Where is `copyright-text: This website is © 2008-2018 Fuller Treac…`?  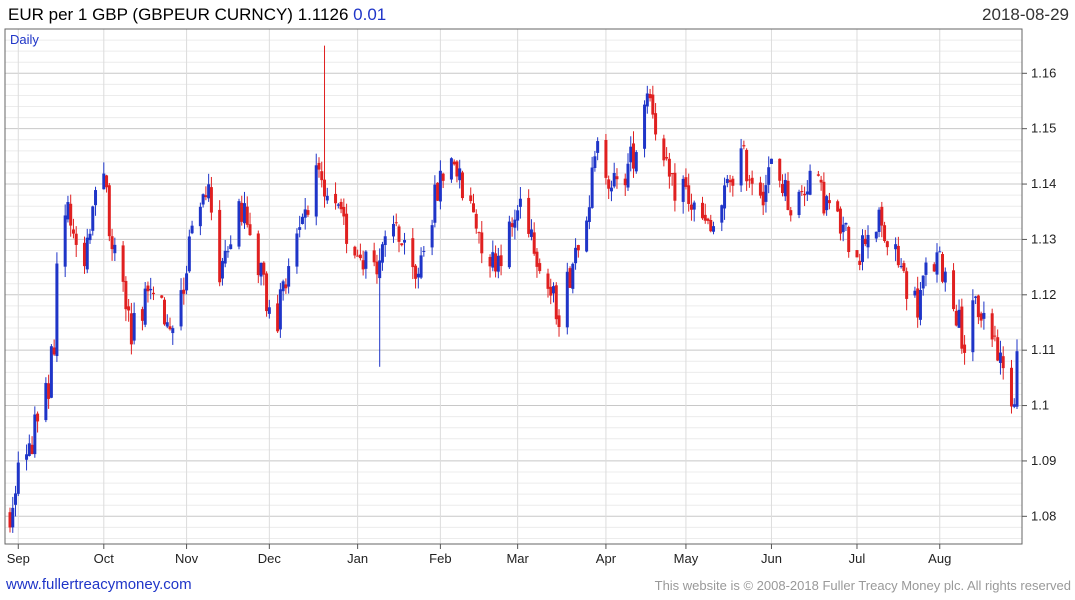 copyright-text: This website is © 2008-2018 Fuller Treac… is located at coordinates (862, 585).